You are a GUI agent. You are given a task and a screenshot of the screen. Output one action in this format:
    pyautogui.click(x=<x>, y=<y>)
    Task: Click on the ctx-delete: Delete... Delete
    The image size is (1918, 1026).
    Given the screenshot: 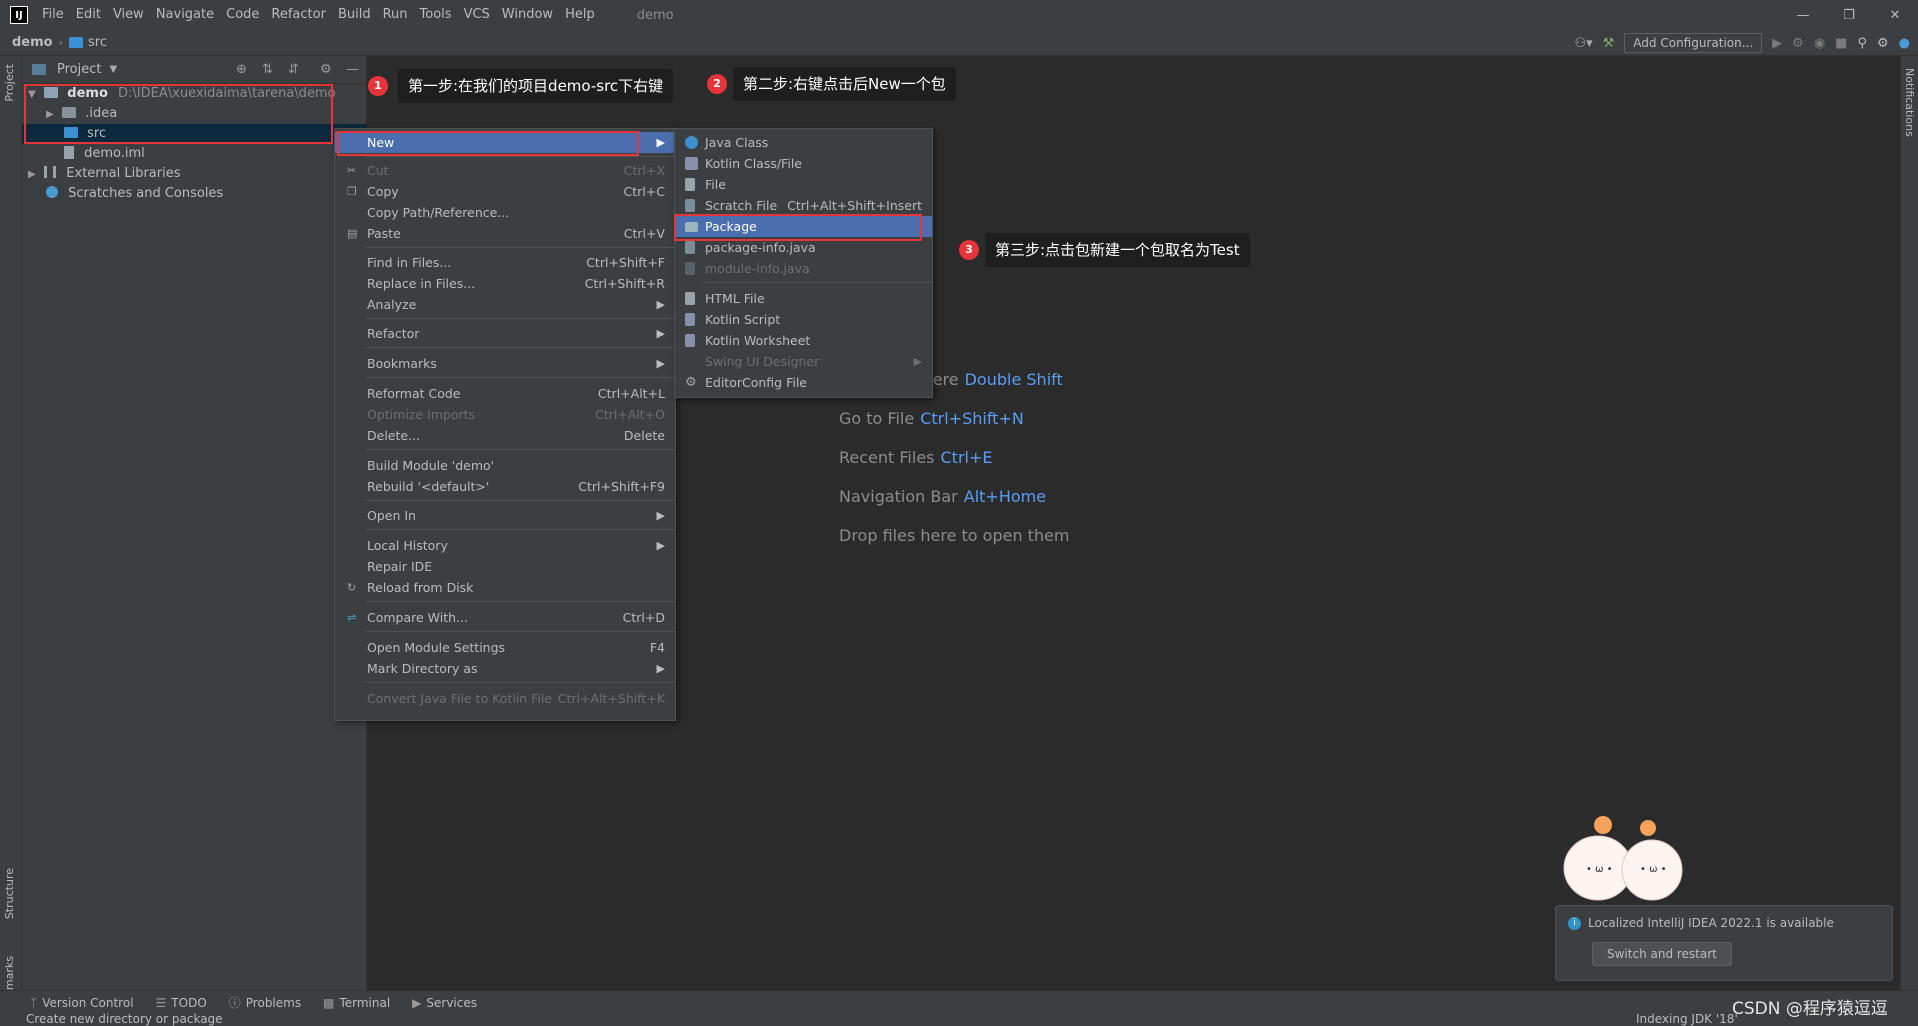 What is the action you would take?
    pyautogui.click(x=505, y=435)
    